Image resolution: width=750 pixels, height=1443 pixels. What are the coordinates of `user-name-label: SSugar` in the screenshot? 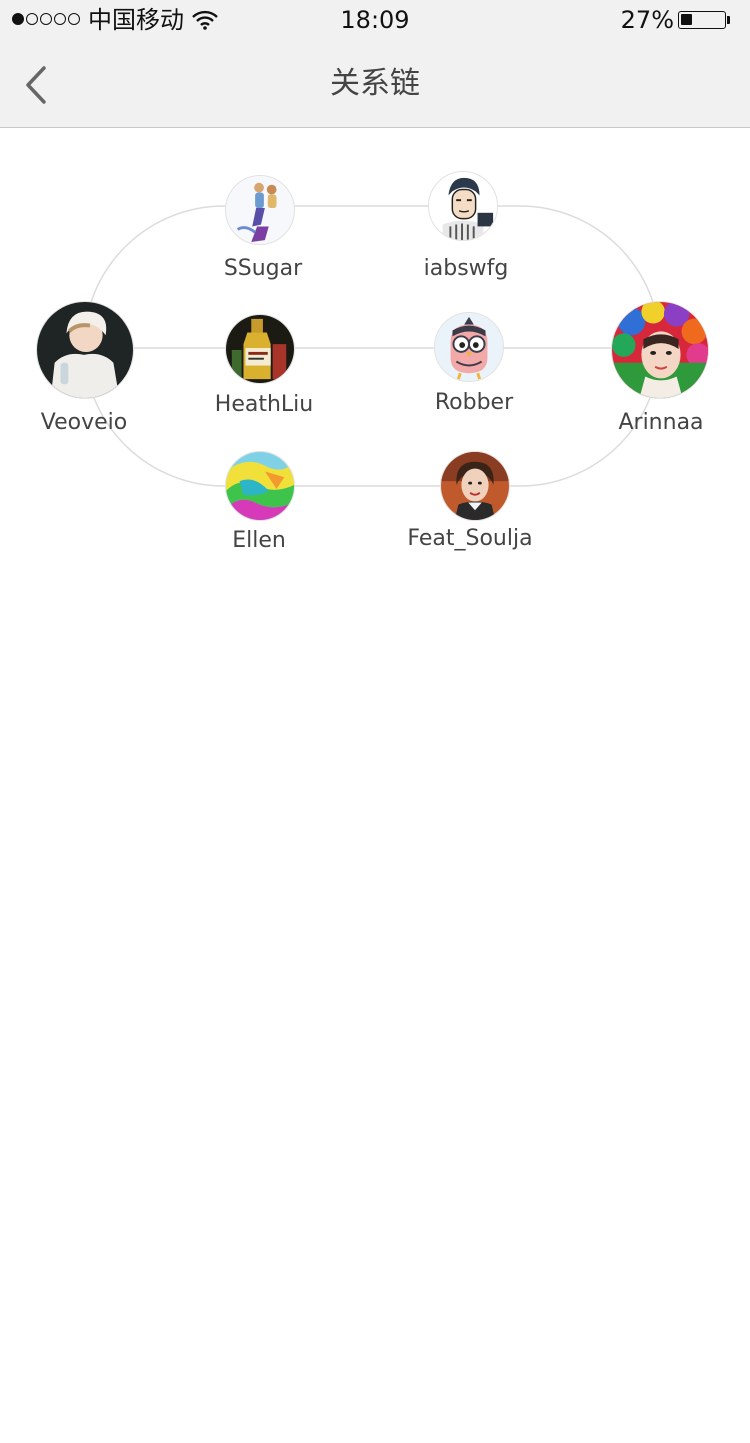 It's located at (263, 268).